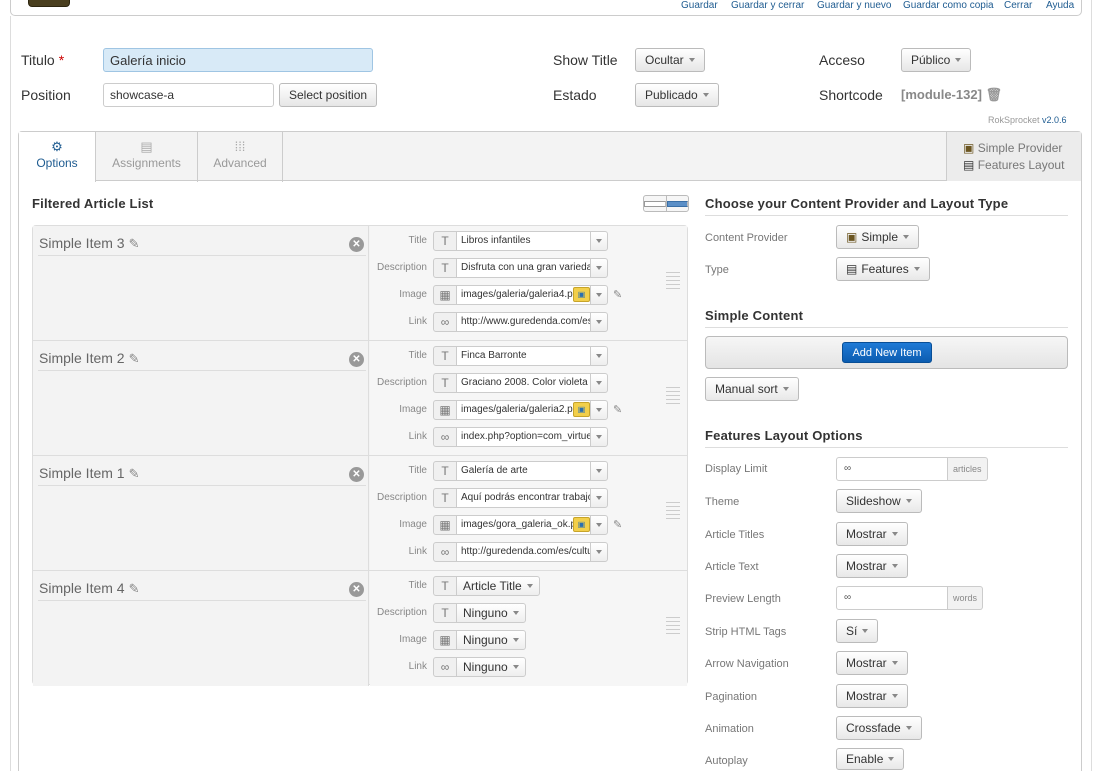 The image size is (1100, 771). Describe the element at coordinates (1018, 5) in the screenshot. I see `close-button: Cerrar` at that location.